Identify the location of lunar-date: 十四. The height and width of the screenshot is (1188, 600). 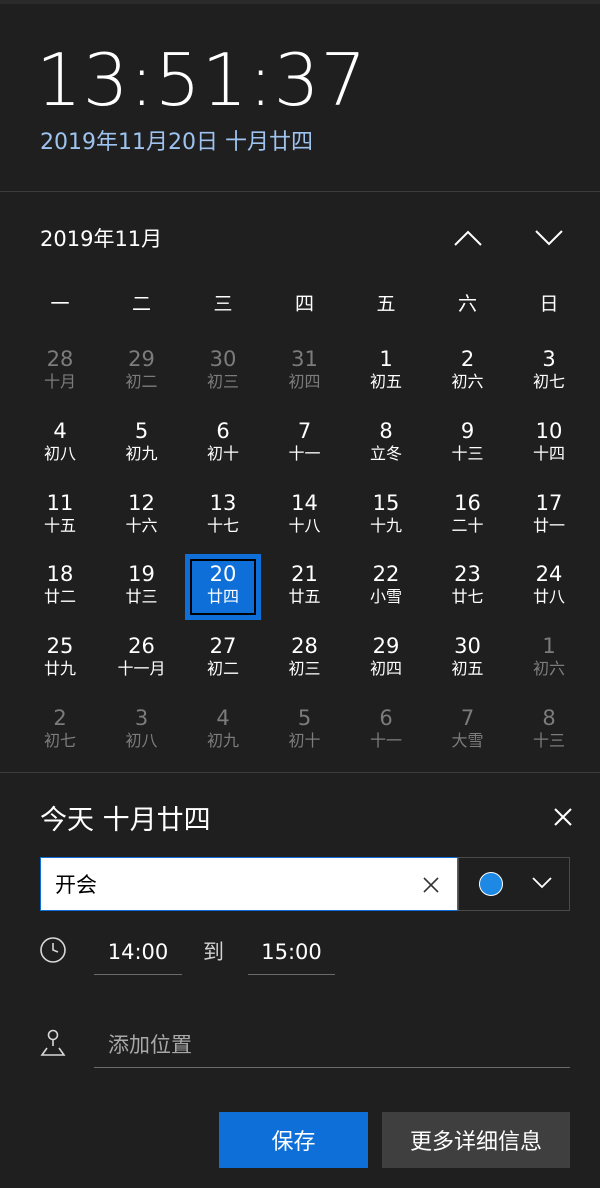
(548, 453).